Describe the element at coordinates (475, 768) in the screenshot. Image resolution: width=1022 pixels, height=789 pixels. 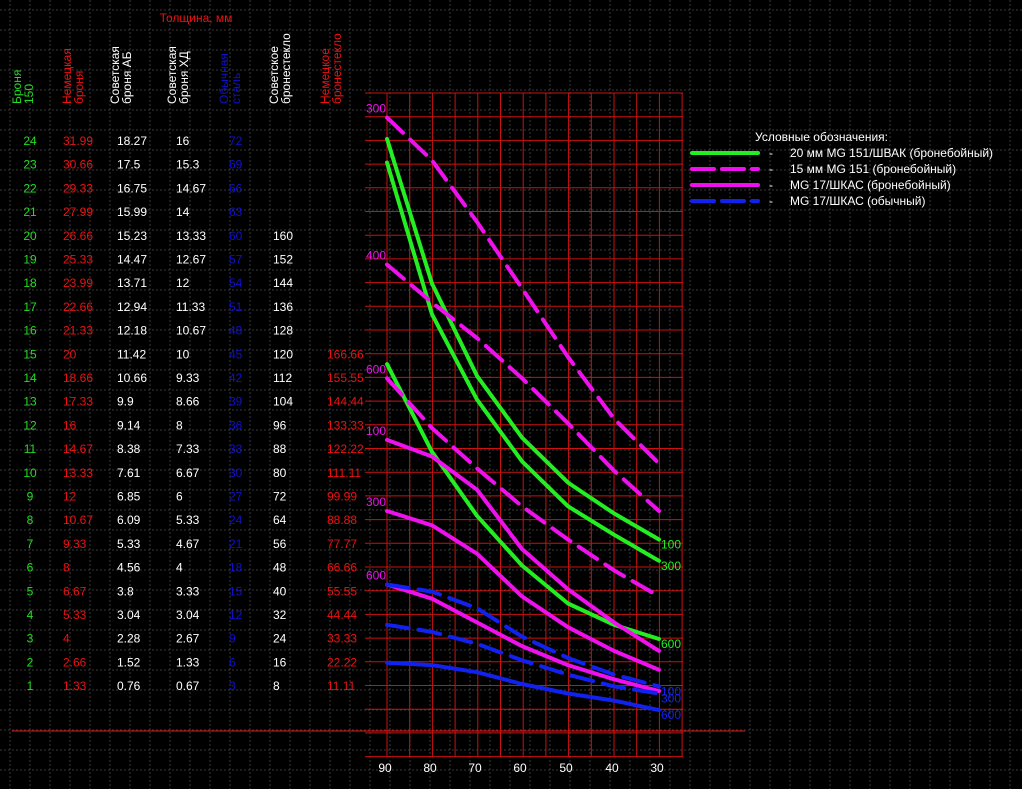
I see `x-tick-label: 70` at that location.